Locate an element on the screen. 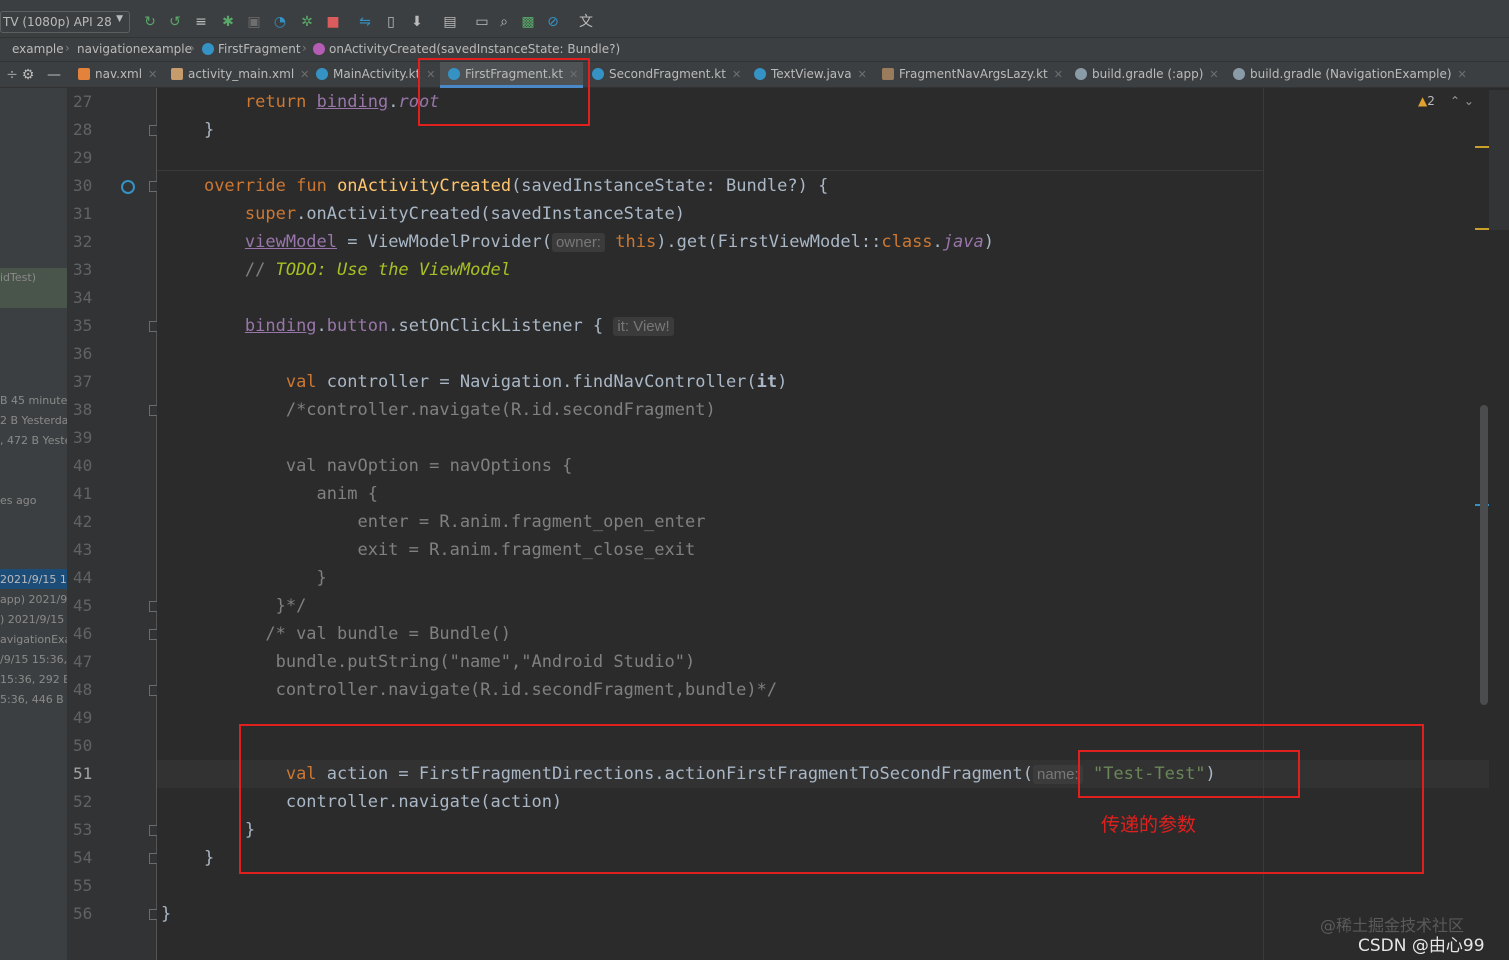 The height and width of the screenshot is (960, 1509). annotation-box-argument is located at coordinates (1189, 774).